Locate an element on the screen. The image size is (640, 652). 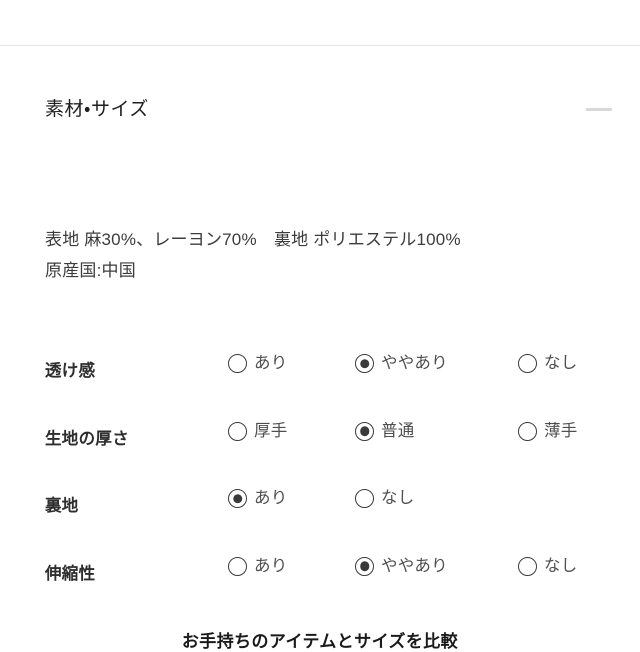
minus-icon-bar is located at coordinates (599, 109).